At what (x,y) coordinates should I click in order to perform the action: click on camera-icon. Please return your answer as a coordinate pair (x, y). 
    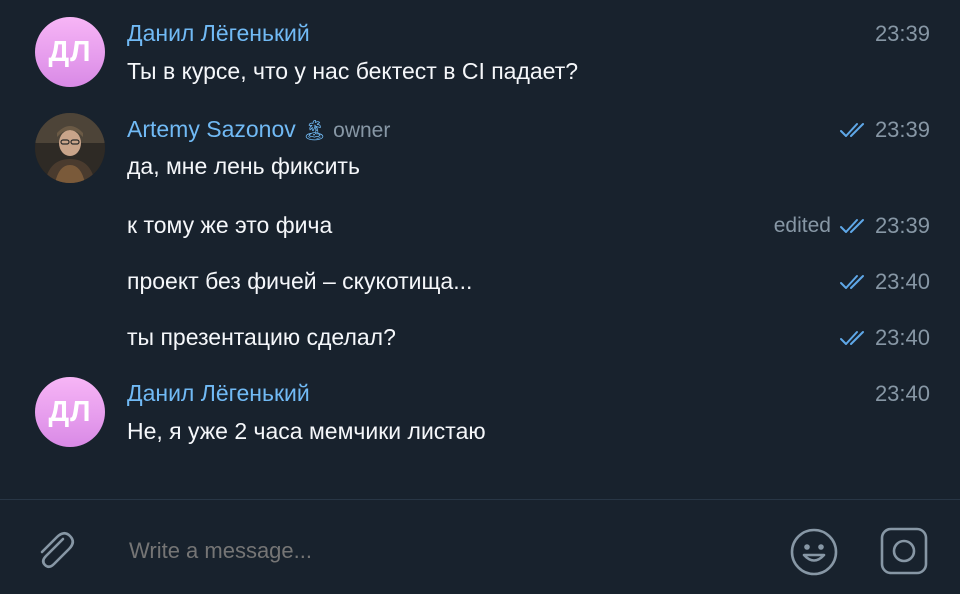
    Looking at the image, I should click on (904, 551).